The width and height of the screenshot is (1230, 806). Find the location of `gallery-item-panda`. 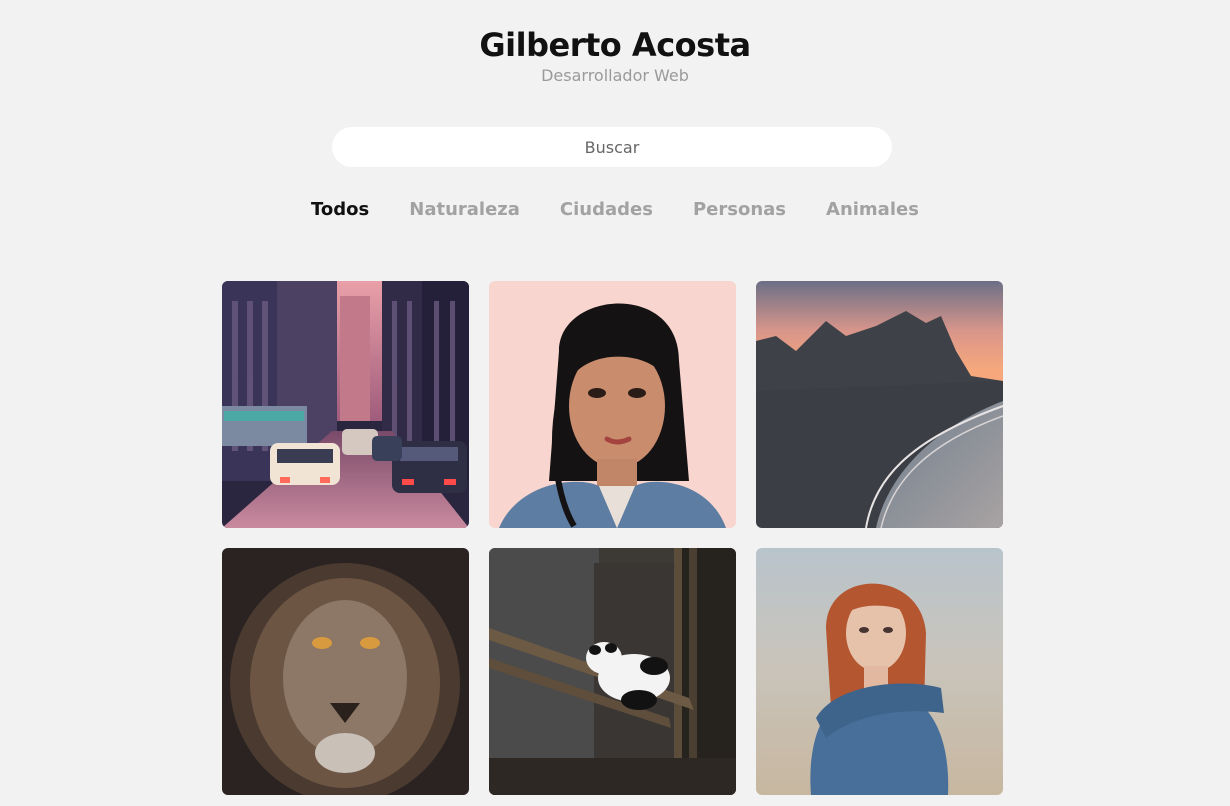

gallery-item-panda is located at coordinates (612, 671).